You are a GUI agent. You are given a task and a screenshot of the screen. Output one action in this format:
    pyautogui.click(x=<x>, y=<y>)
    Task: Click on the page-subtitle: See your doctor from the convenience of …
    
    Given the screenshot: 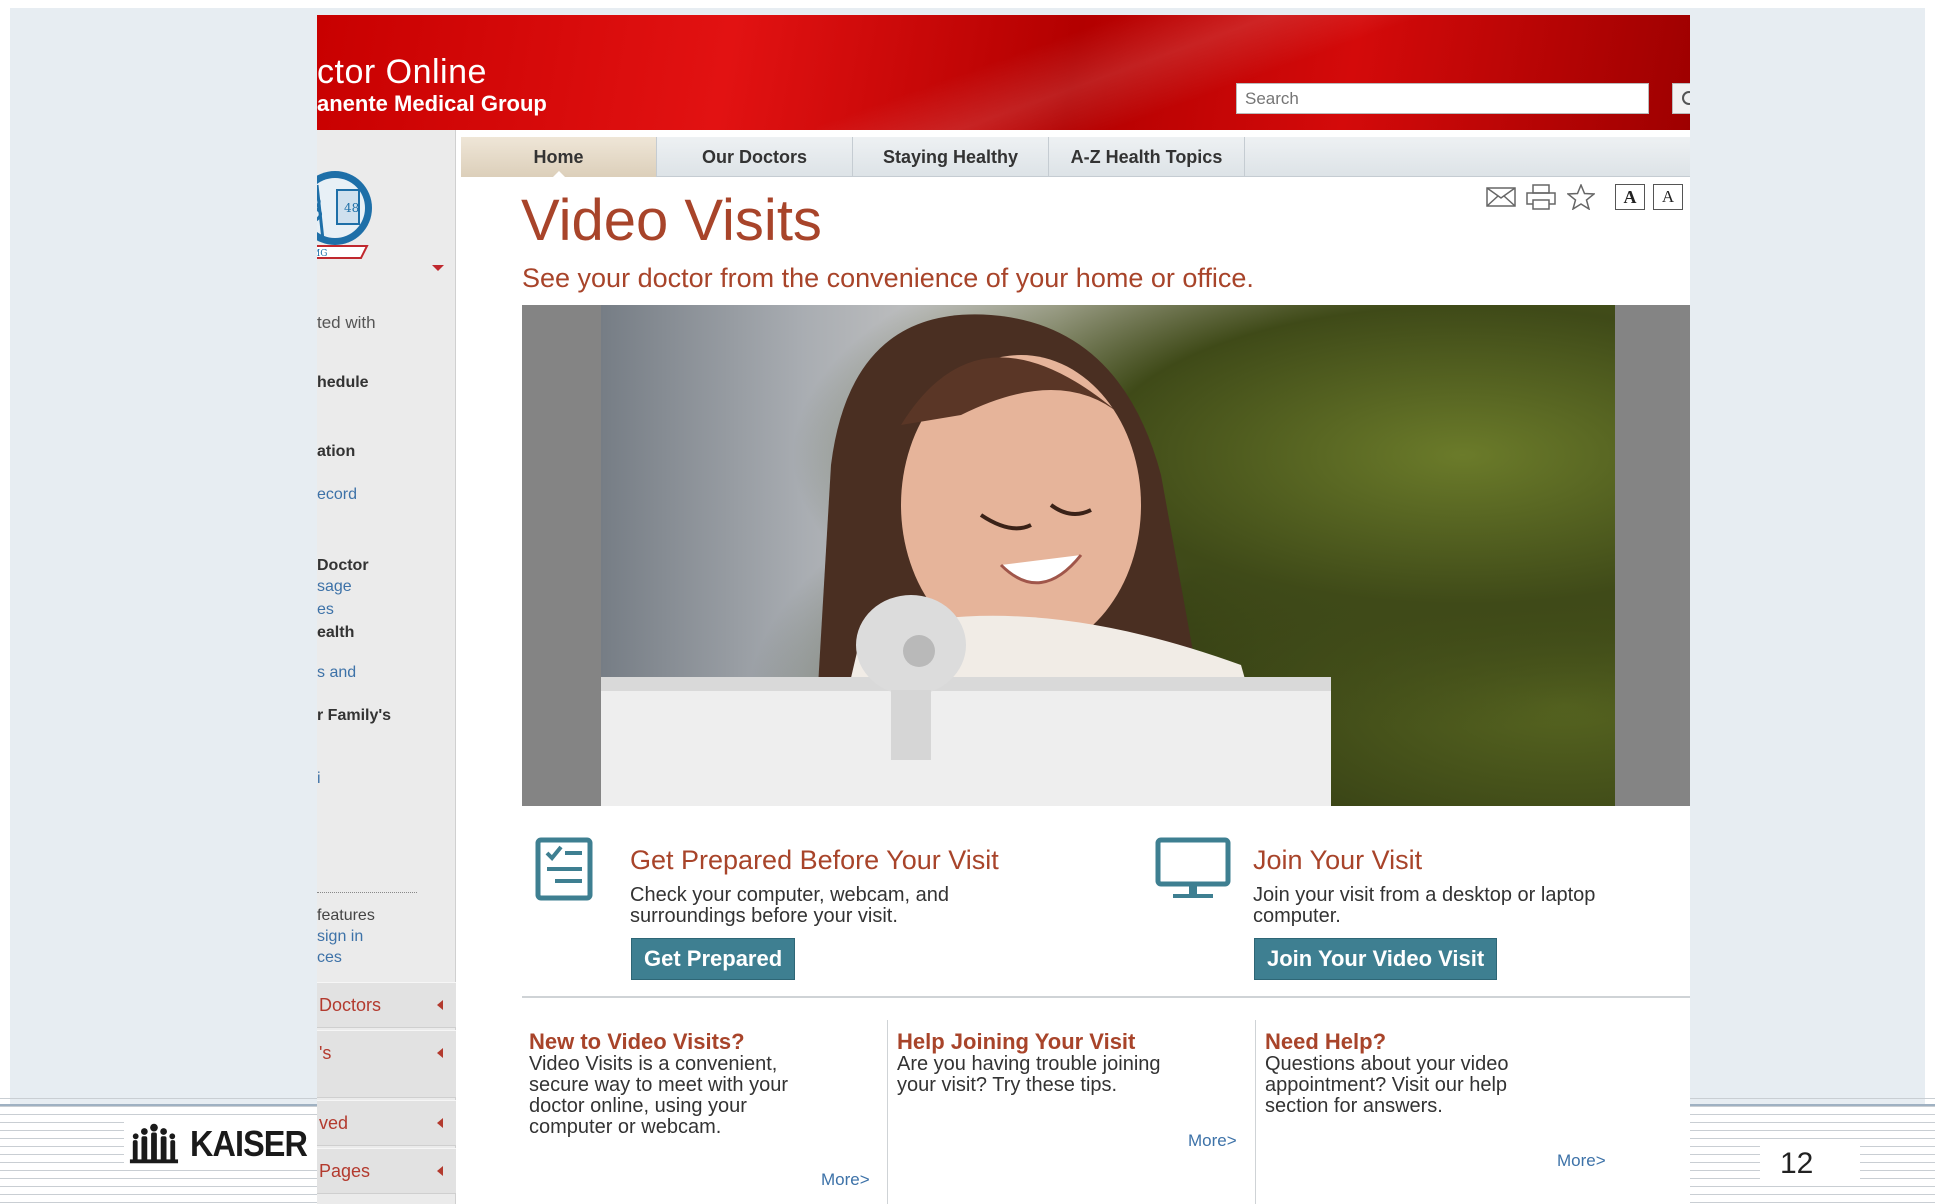 What is the action you would take?
    pyautogui.click(x=888, y=278)
    